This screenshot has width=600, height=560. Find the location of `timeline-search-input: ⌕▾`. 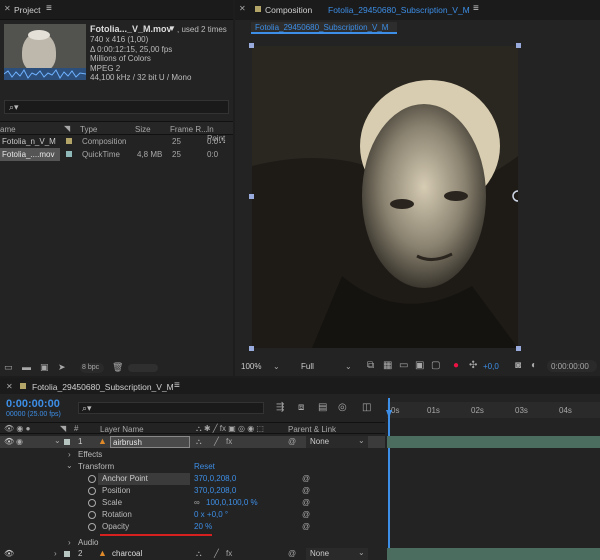

timeline-search-input: ⌕▾ is located at coordinates (171, 408).